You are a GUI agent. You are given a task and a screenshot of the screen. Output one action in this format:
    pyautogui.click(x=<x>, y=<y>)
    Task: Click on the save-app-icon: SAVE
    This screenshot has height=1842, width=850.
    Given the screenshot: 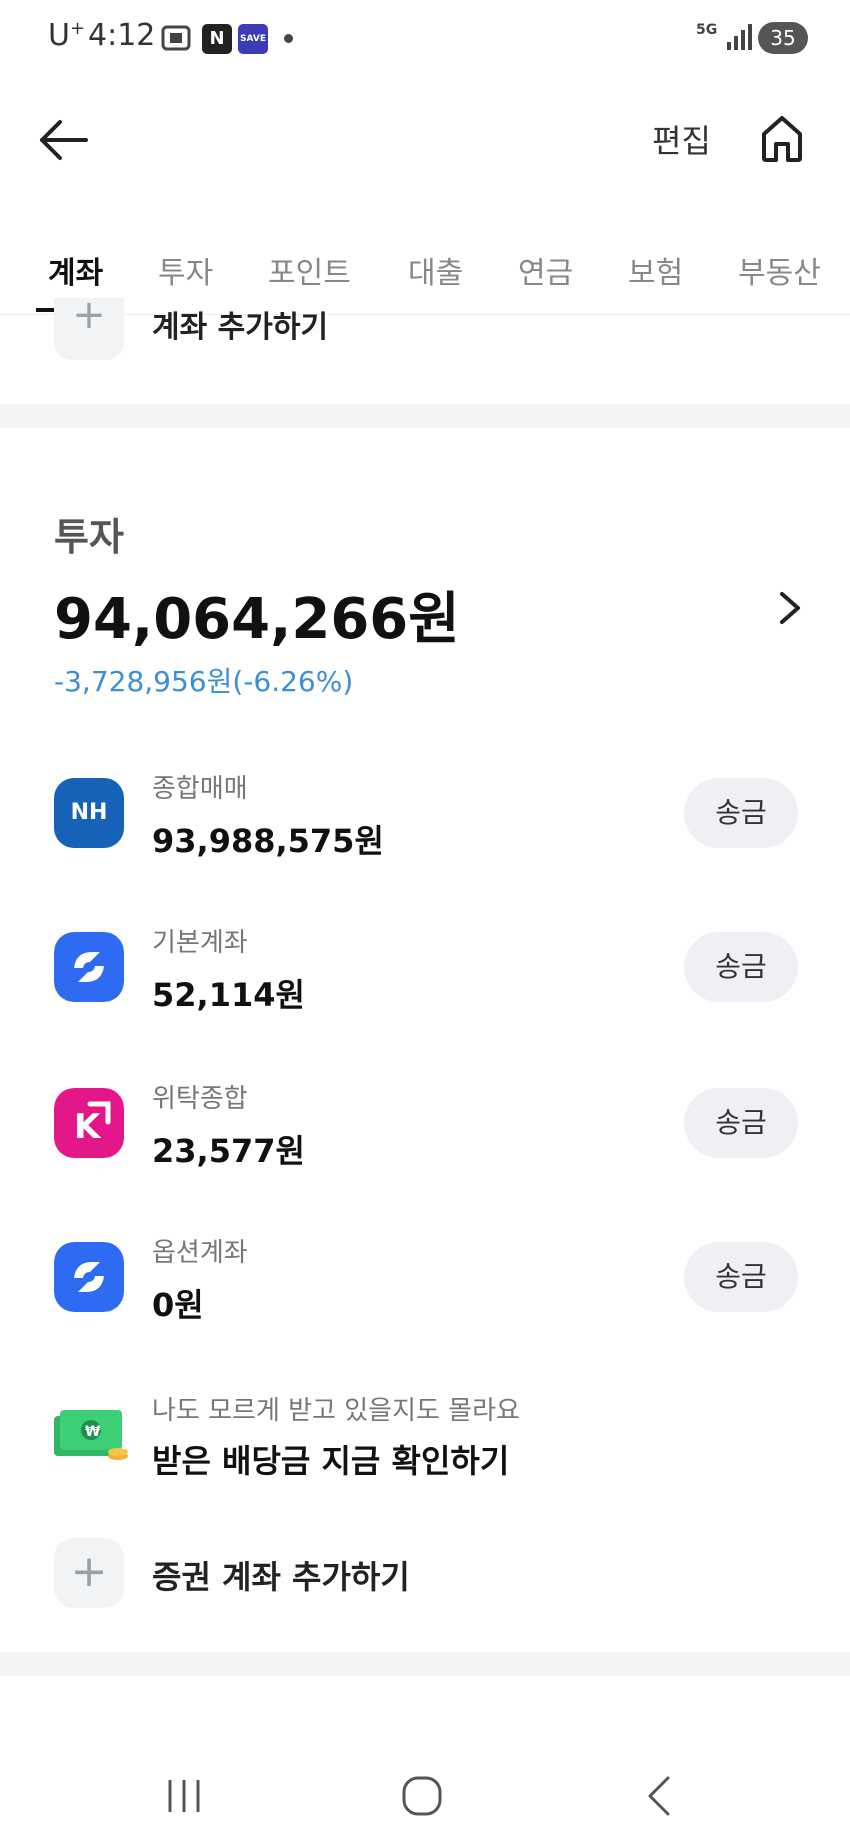 What is the action you would take?
    pyautogui.click(x=253, y=39)
    